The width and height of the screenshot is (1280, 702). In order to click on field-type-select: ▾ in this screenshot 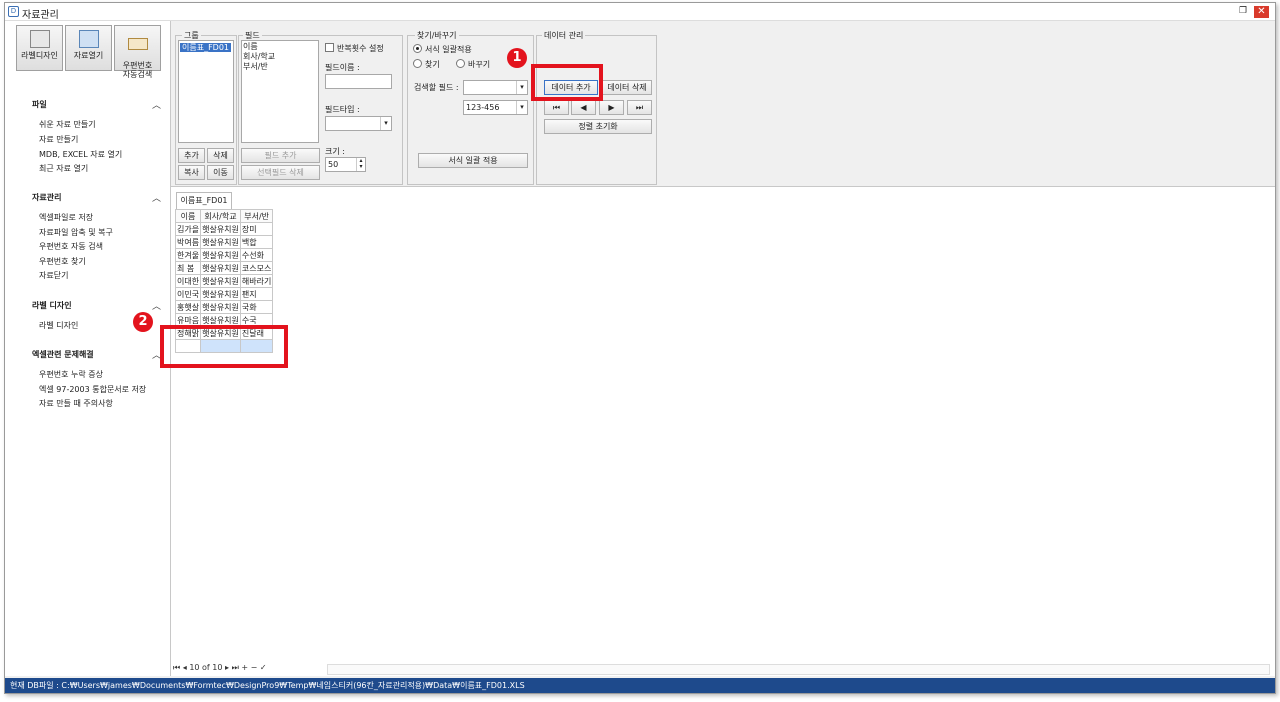, I will do `click(358, 123)`.